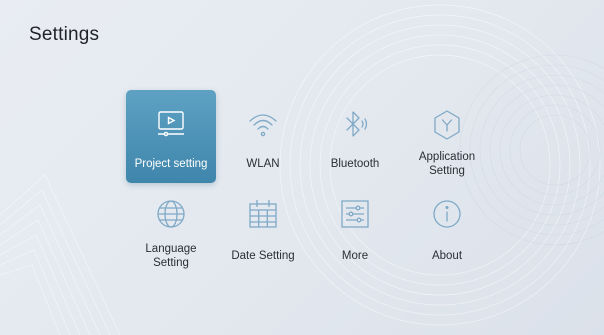 The image size is (604, 335). What do you see at coordinates (355, 125) in the screenshot?
I see `bluetooth-icon` at bounding box center [355, 125].